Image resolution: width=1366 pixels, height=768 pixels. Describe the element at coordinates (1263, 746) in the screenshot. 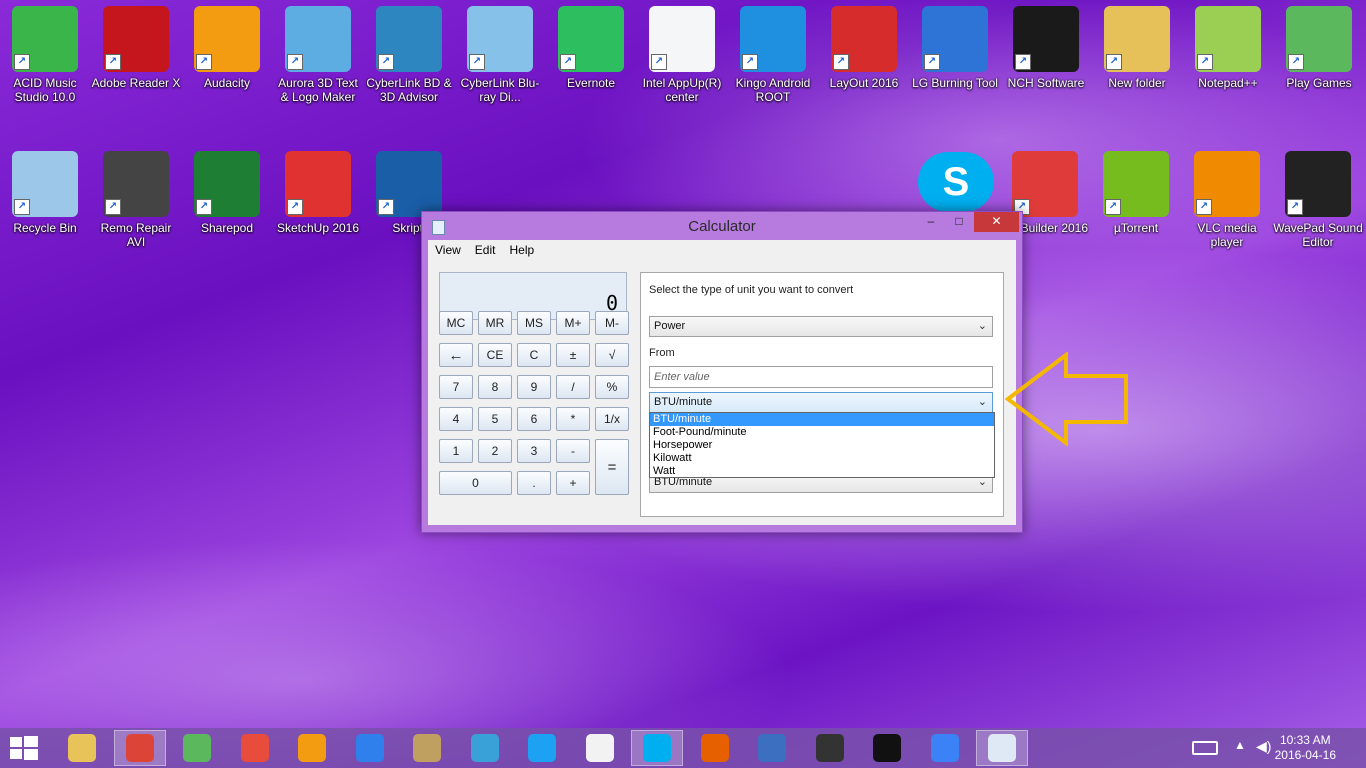

I see `volume-icon: ◀)` at that location.